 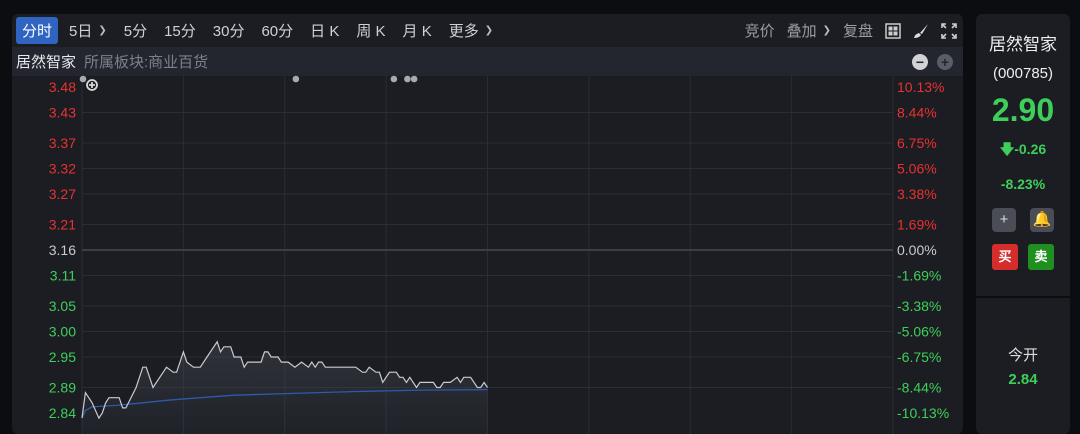 I want to click on y-tick-left: 3.00, so click(x=62, y=332).